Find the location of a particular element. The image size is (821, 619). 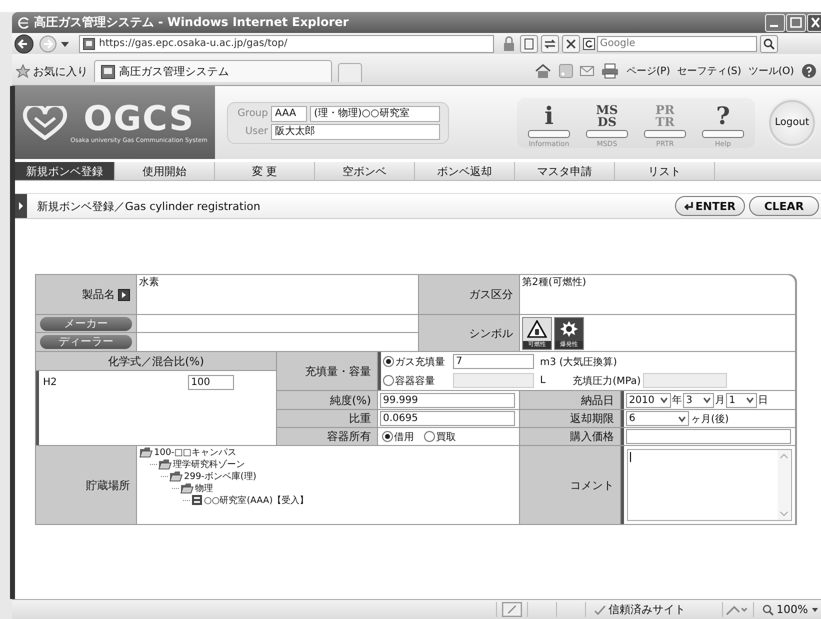

command-menu: ツール(O) is located at coordinates (771, 71).